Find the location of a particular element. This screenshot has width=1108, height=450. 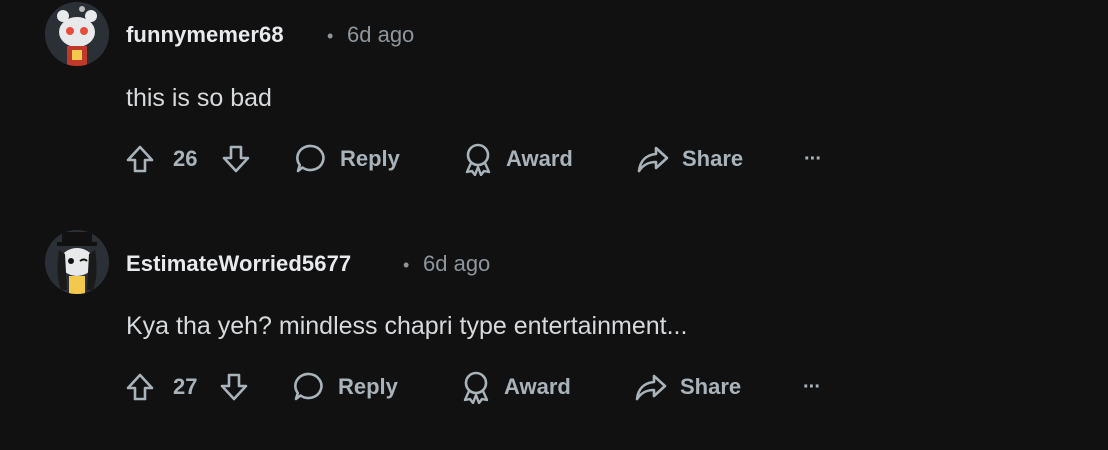

username: funnymemer68 is located at coordinates (205, 35).